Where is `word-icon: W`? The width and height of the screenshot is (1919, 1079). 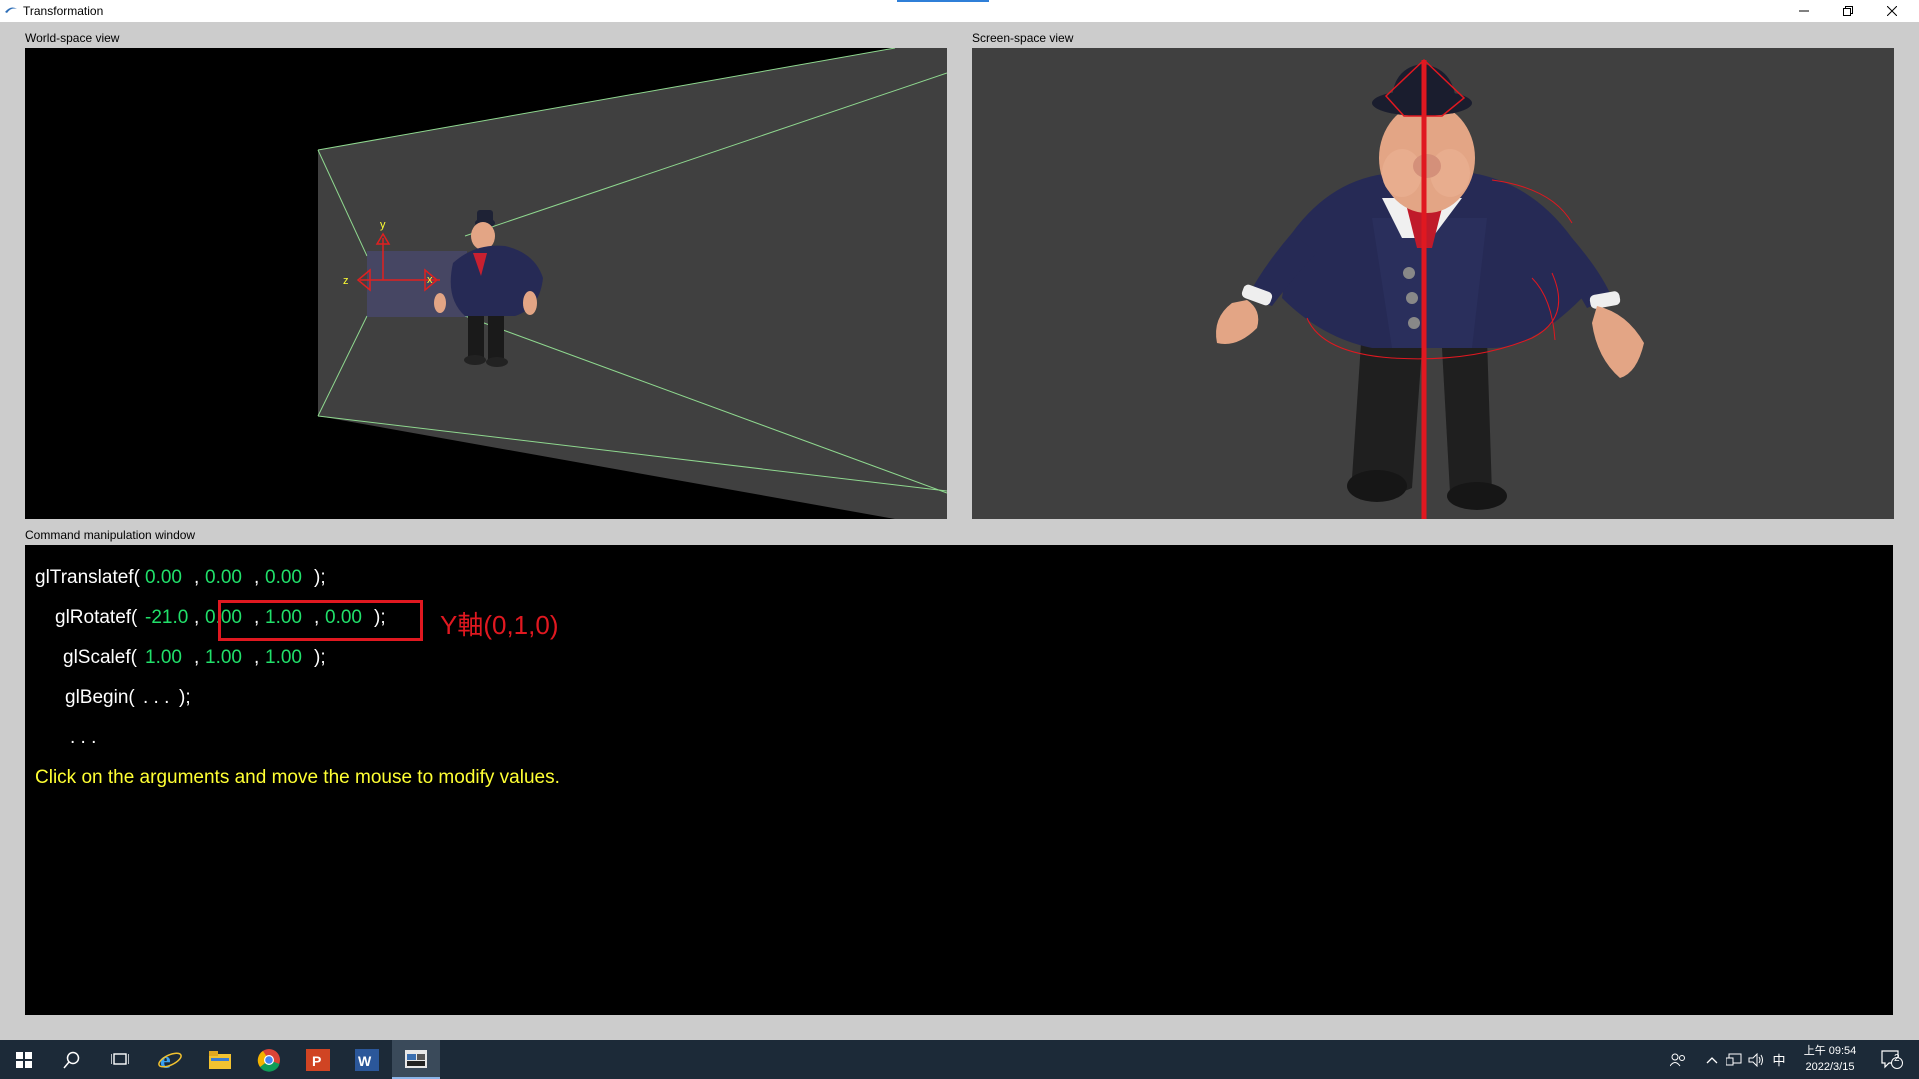
word-icon: W is located at coordinates (367, 1059).